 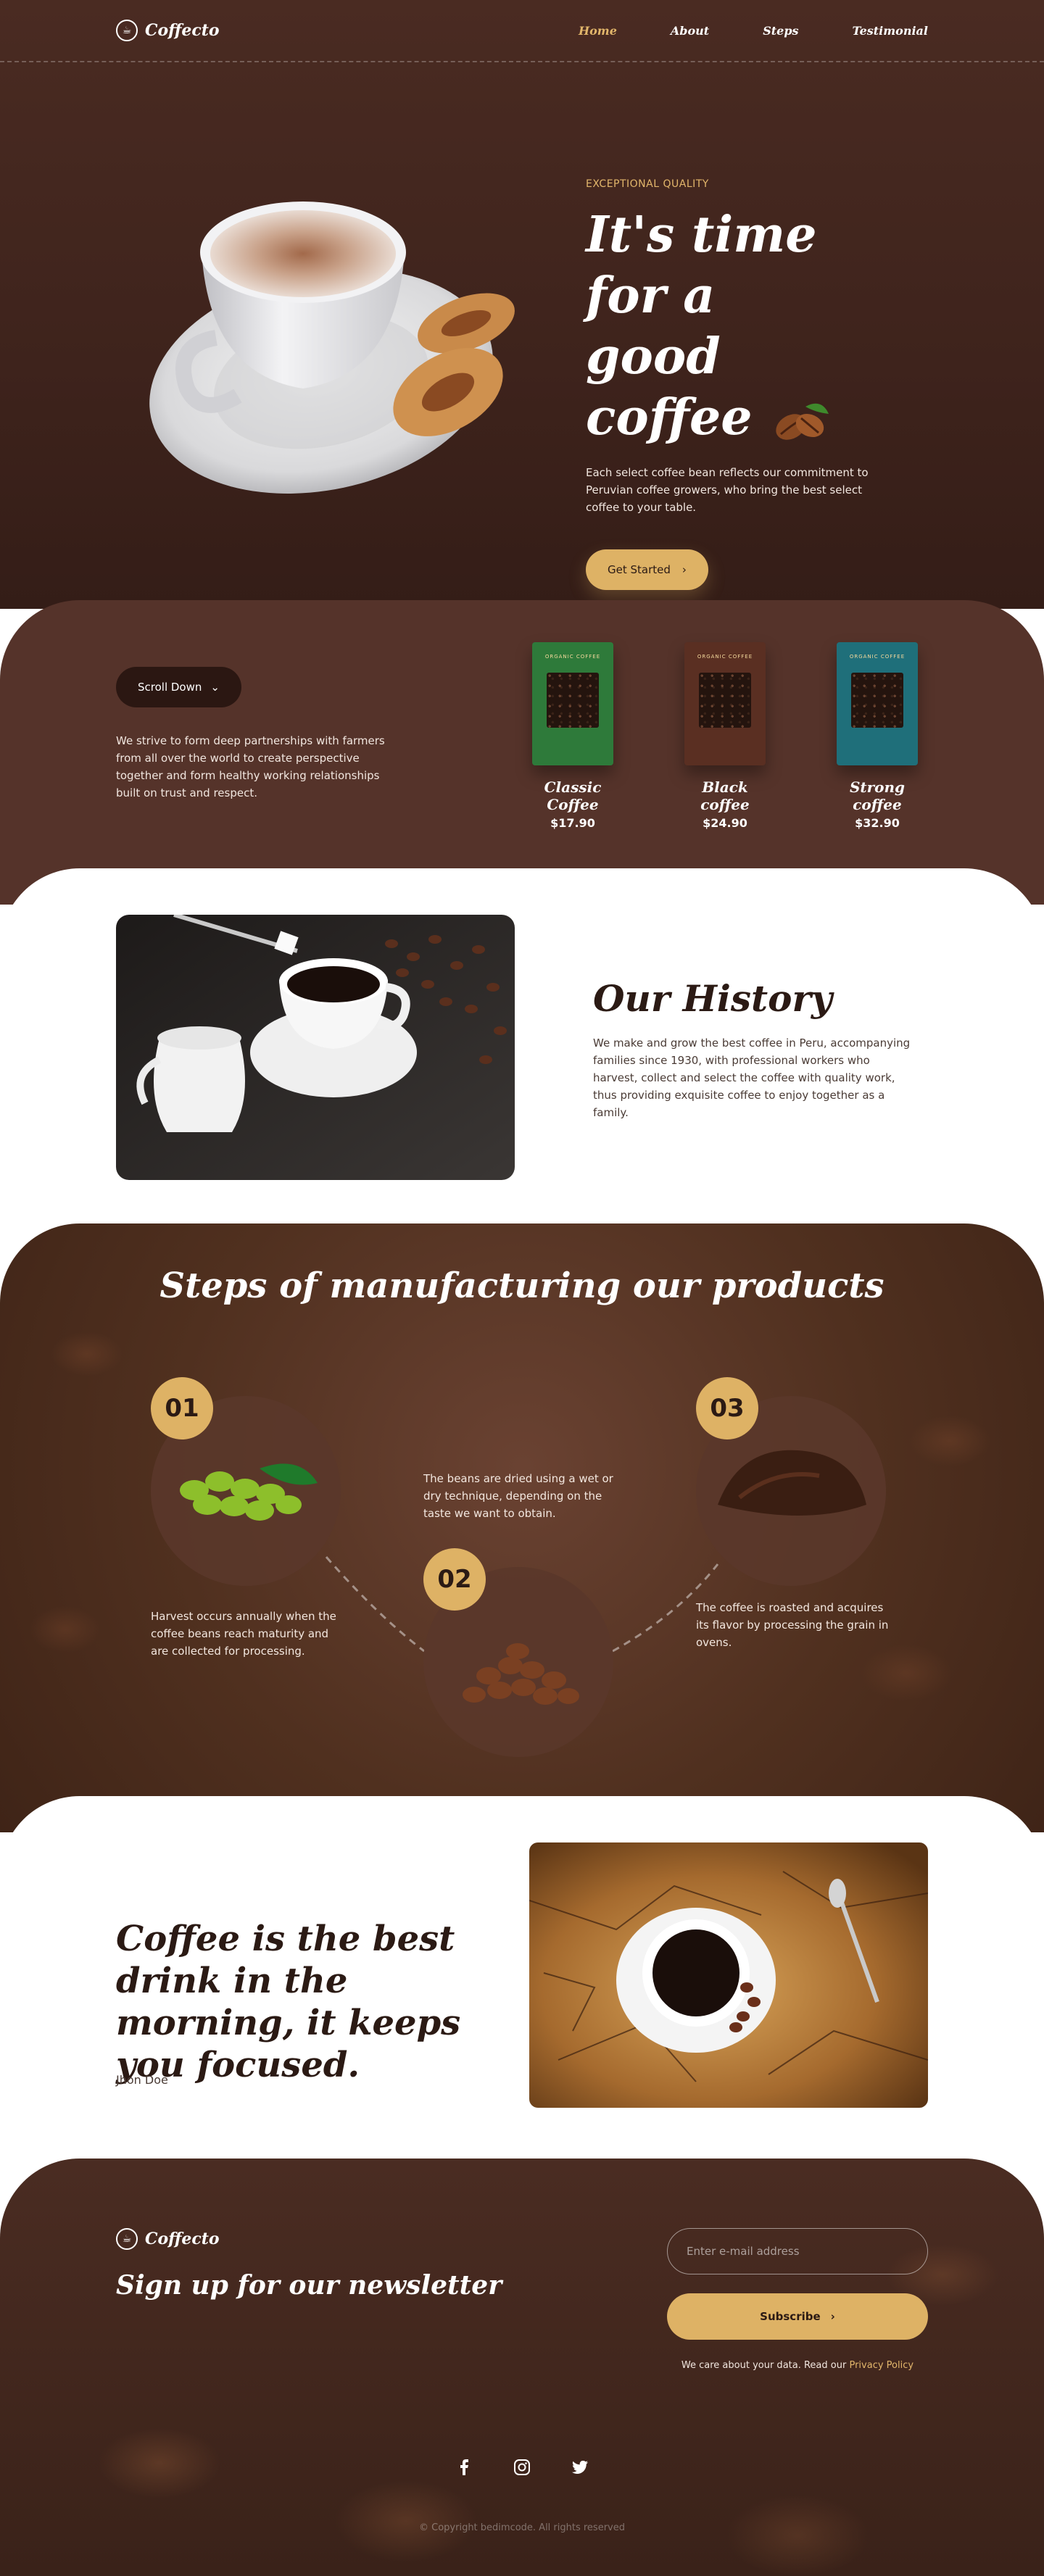 What do you see at coordinates (309, 2285) in the screenshot?
I see `newsletter-title: Sign up for our newsletter` at bounding box center [309, 2285].